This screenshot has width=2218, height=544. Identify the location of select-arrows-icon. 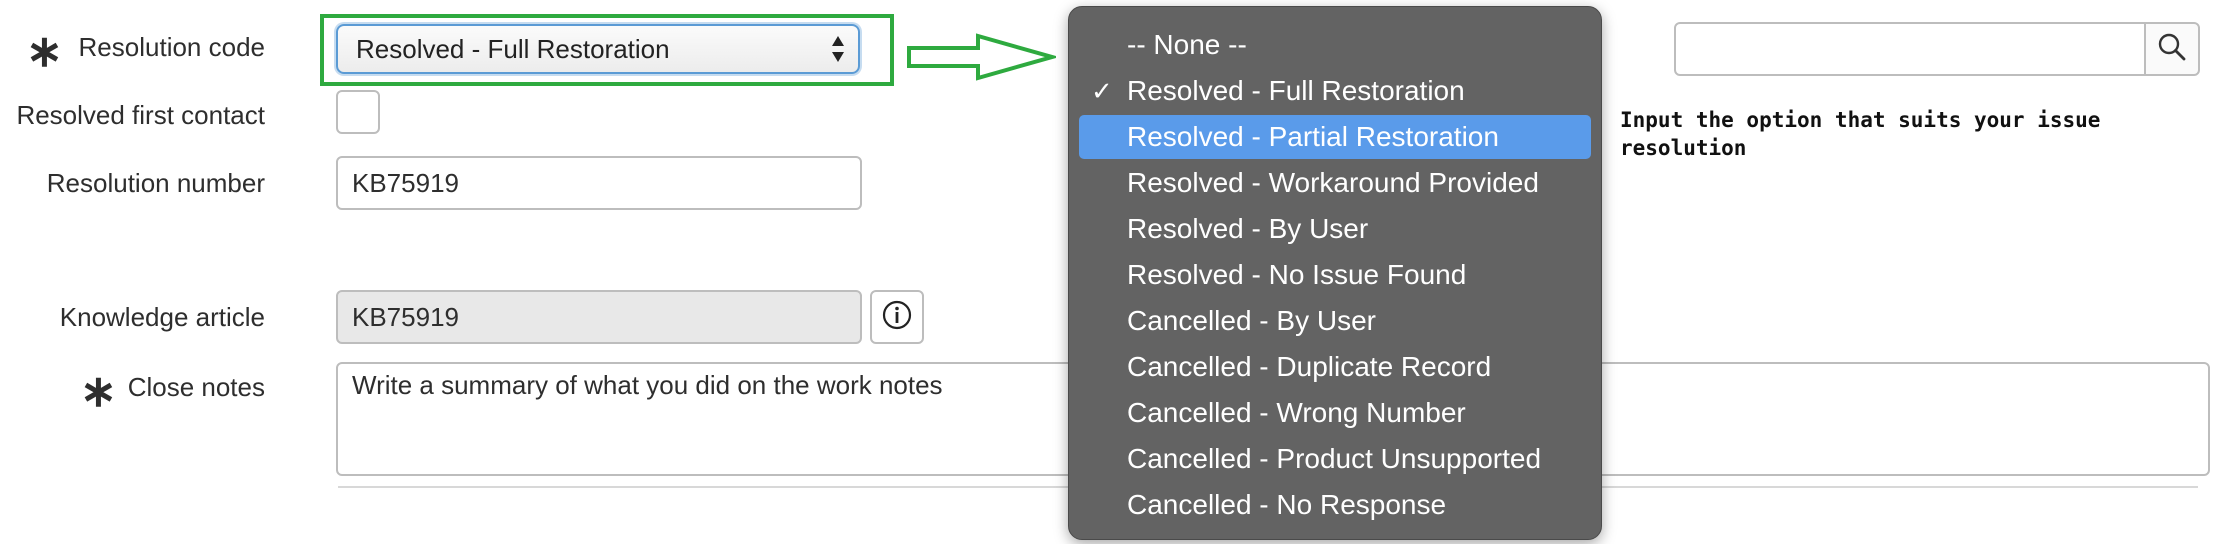
(838, 52).